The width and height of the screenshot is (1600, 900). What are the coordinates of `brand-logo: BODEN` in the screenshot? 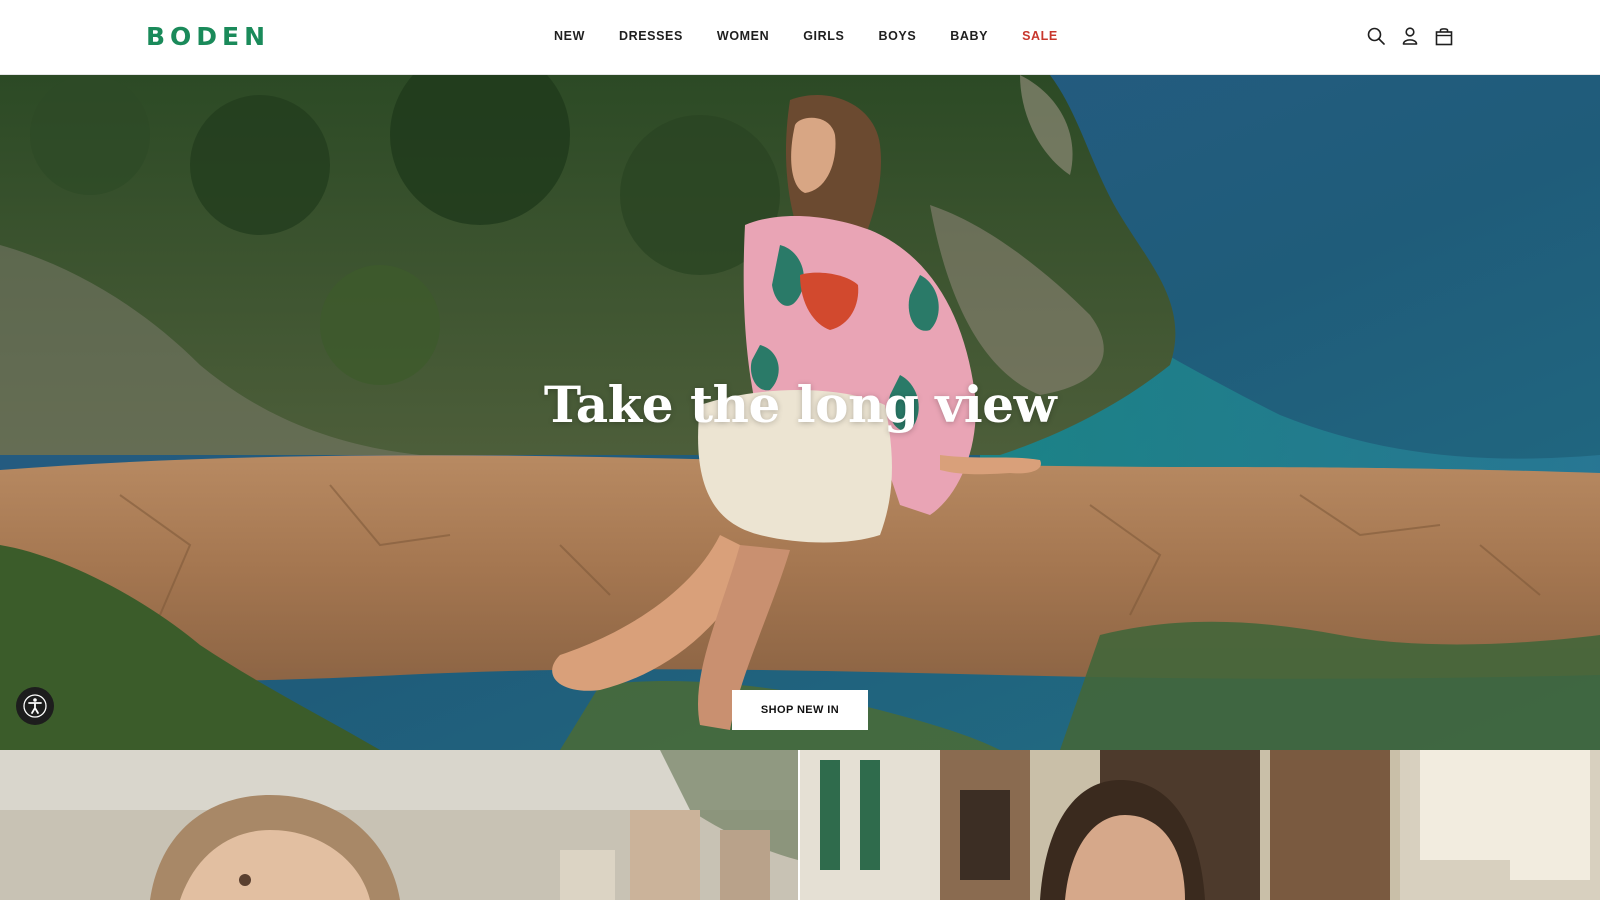 It's located at (208, 36).